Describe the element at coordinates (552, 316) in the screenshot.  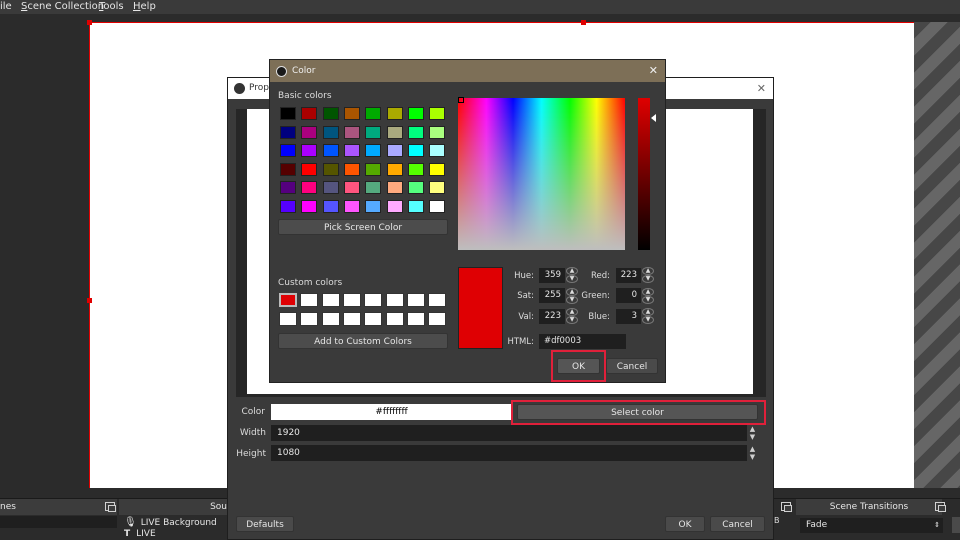
I see `val-field: 223` at that location.